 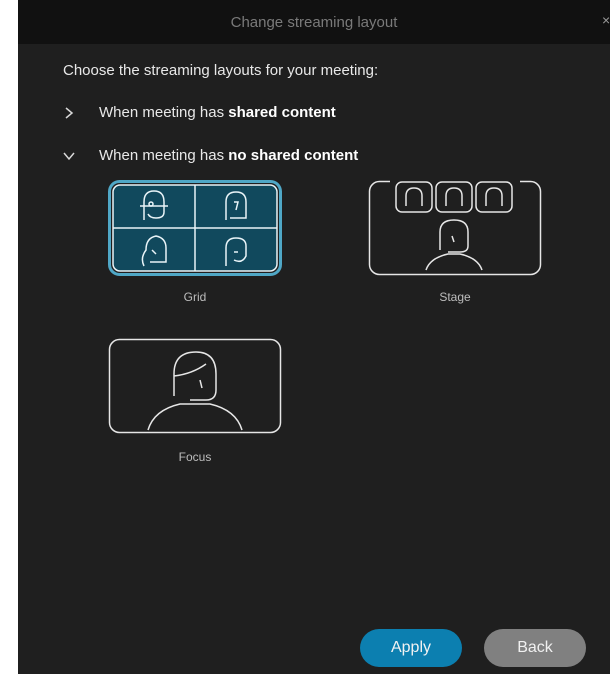 I want to click on section-no-shared-content: When meeting has no shared content, so click(x=210, y=155).